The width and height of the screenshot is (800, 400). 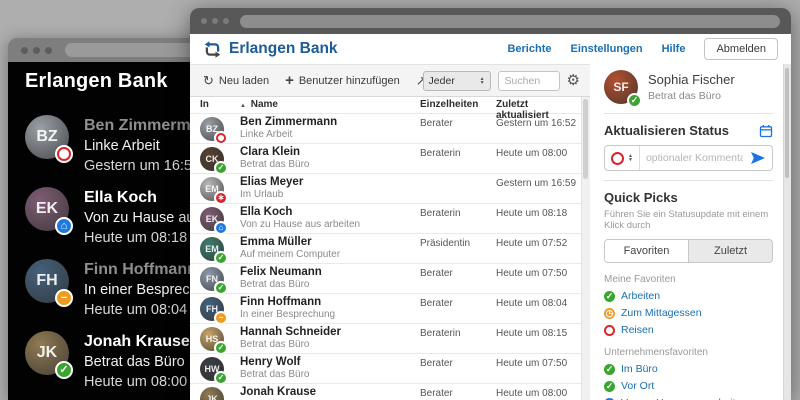 What do you see at coordinates (688, 313) in the screenshot?
I see `quick-pick-item: ◷ Zum Mittagessen` at bounding box center [688, 313].